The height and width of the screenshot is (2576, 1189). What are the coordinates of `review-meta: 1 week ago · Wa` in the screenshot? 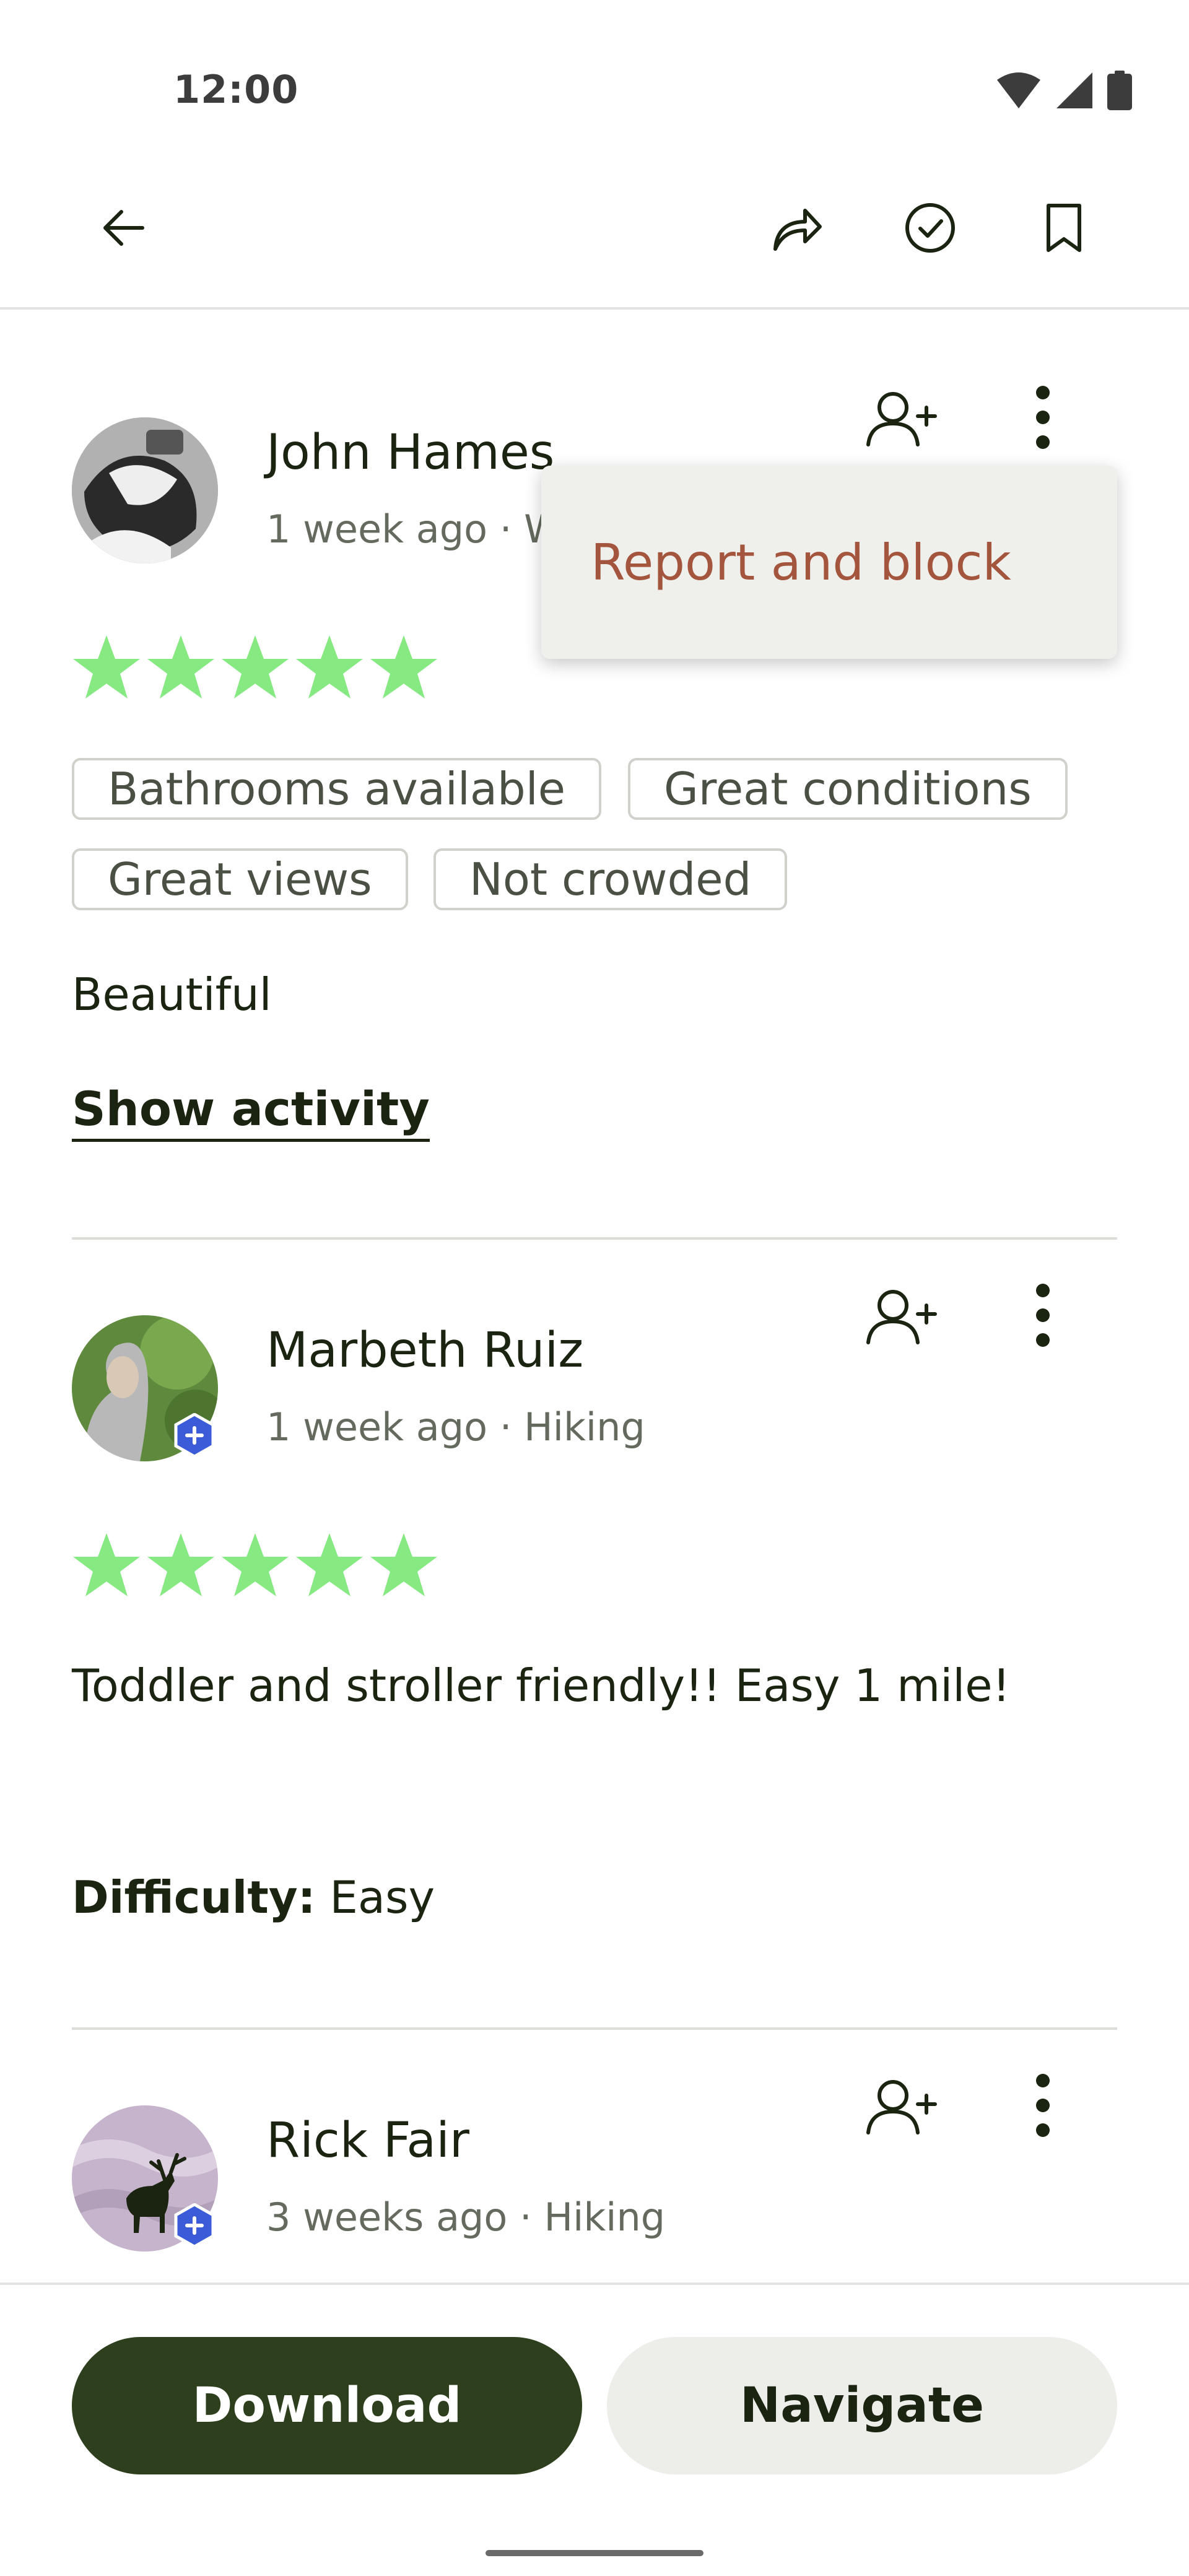 It's located at (424, 529).